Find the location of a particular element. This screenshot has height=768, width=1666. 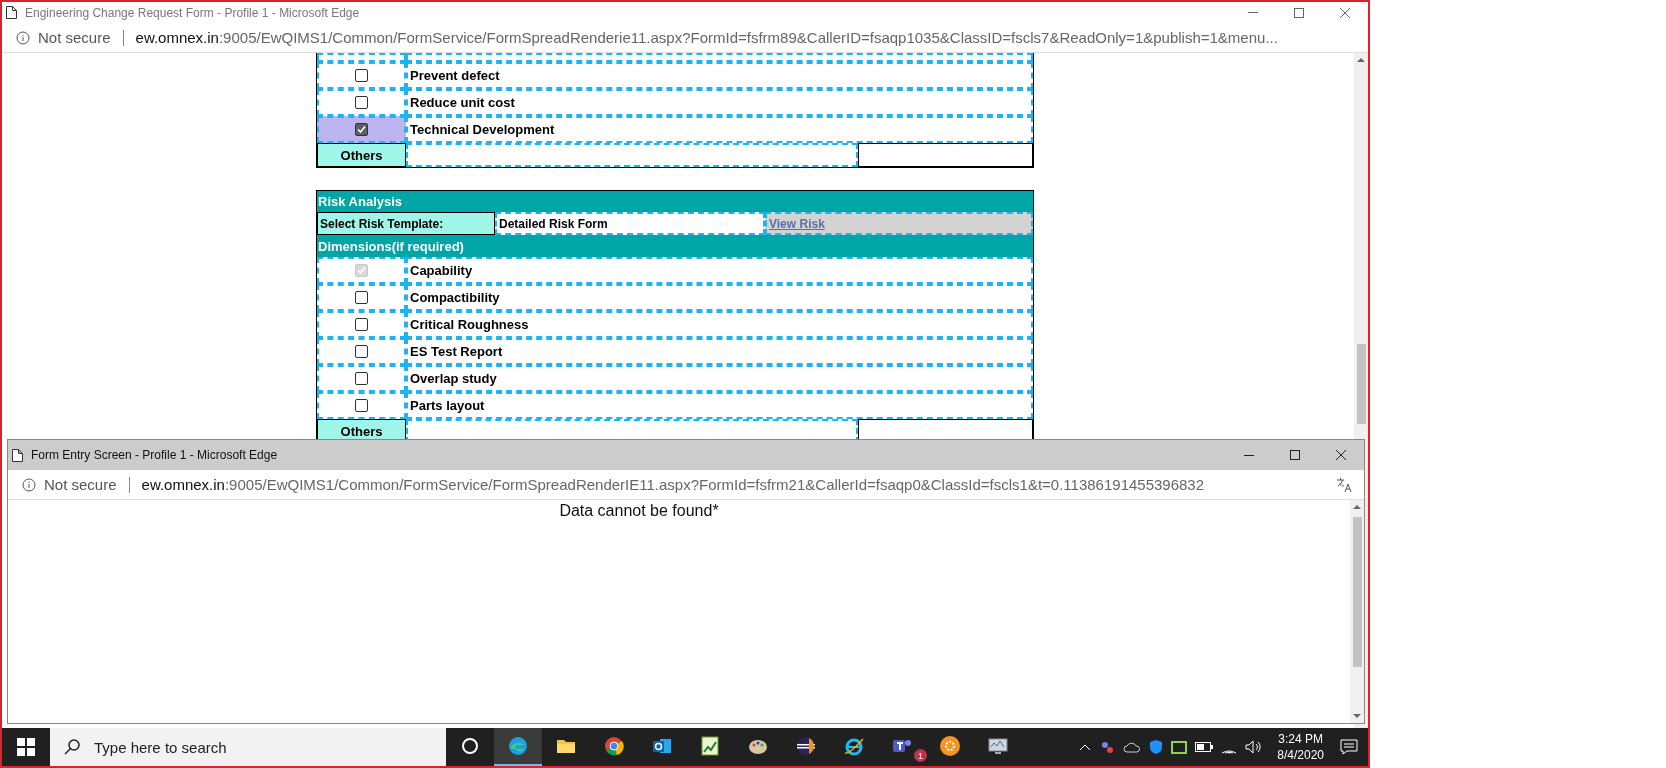

flower-icon is located at coordinates (950, 746).